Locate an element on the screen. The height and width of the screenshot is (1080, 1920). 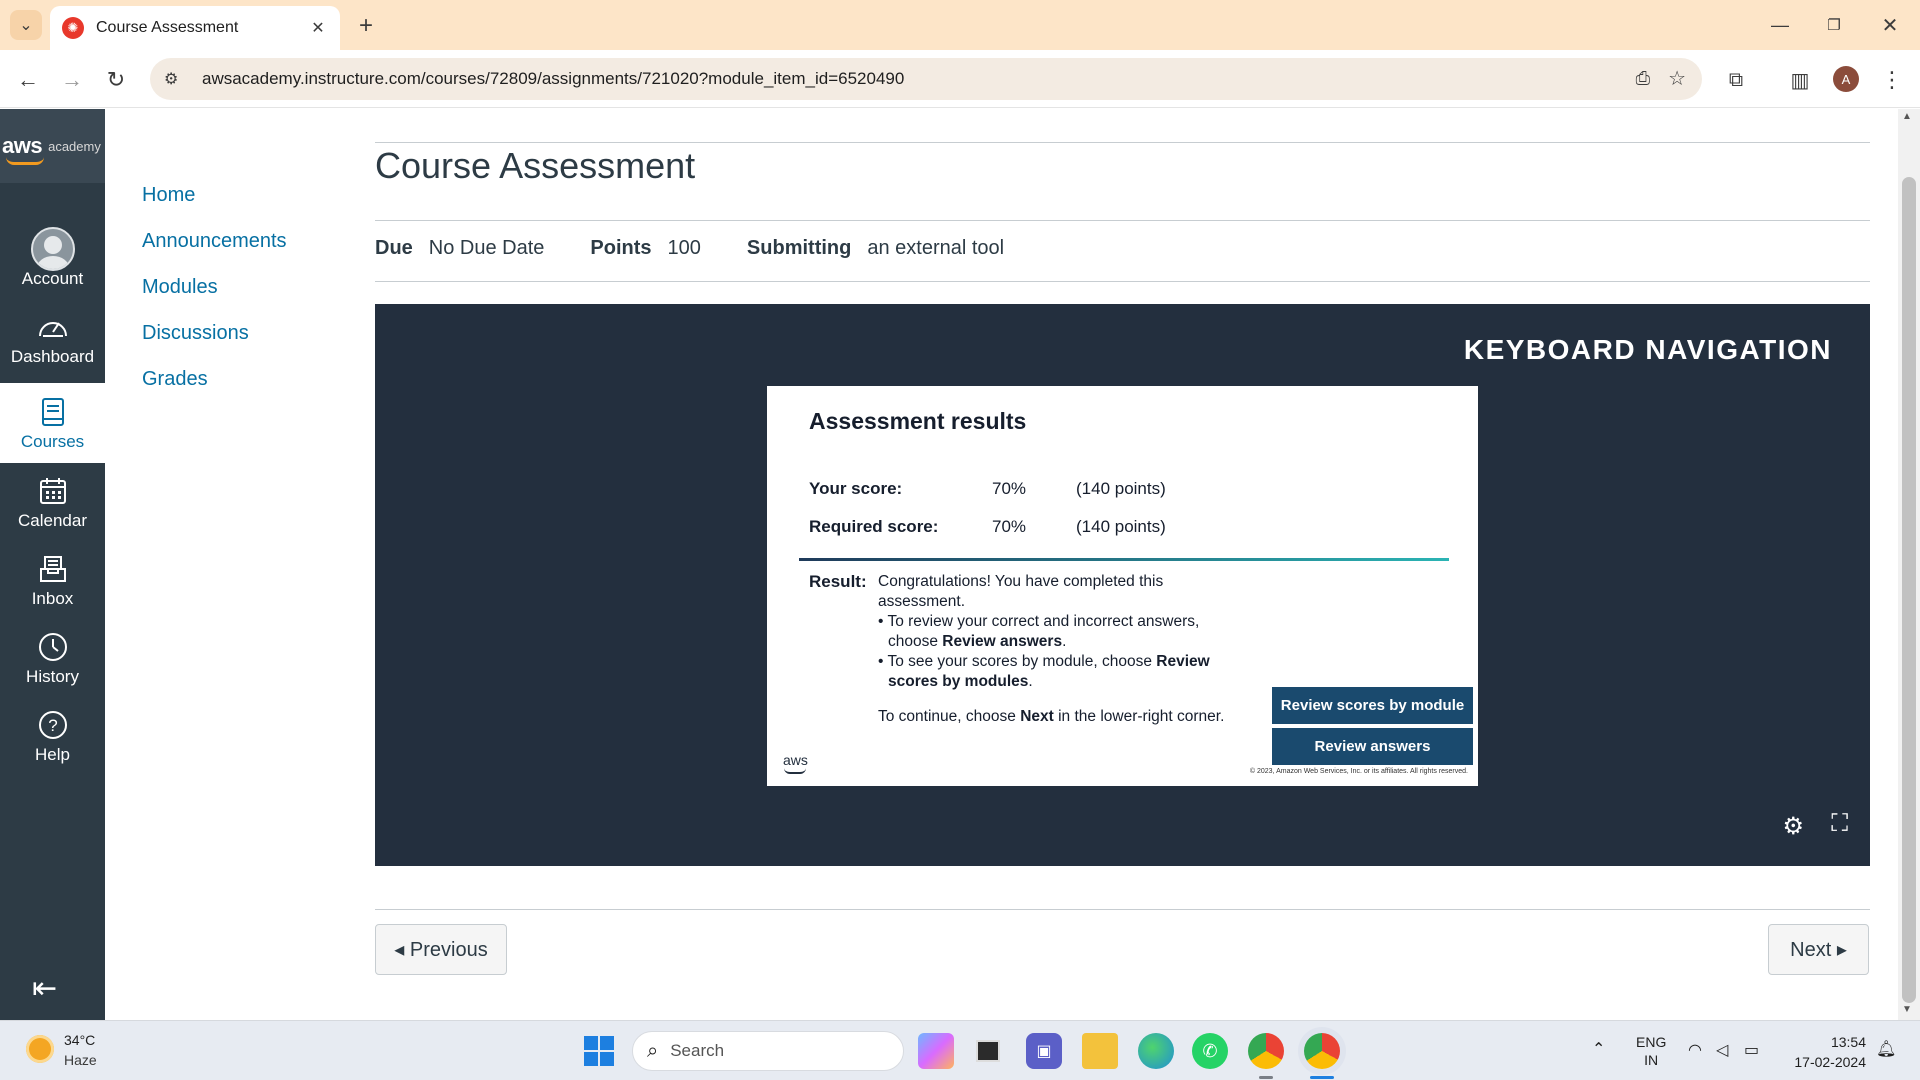
scrollbar-thumb is located at coordinates (1909, 590).